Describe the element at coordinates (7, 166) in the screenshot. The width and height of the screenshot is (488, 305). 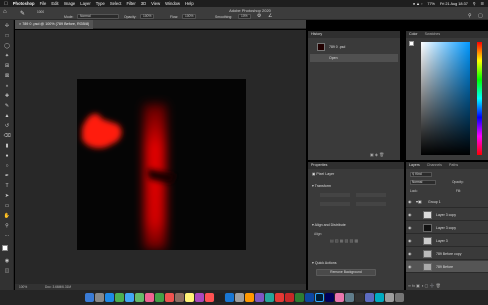
I see `dodge-tool-icon: ○` at that location.